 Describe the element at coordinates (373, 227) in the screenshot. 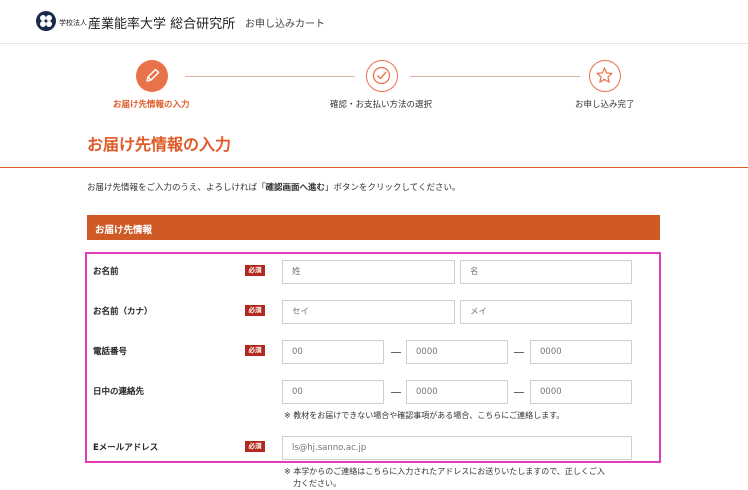

I see `section-header: お届け先情報` at that location.